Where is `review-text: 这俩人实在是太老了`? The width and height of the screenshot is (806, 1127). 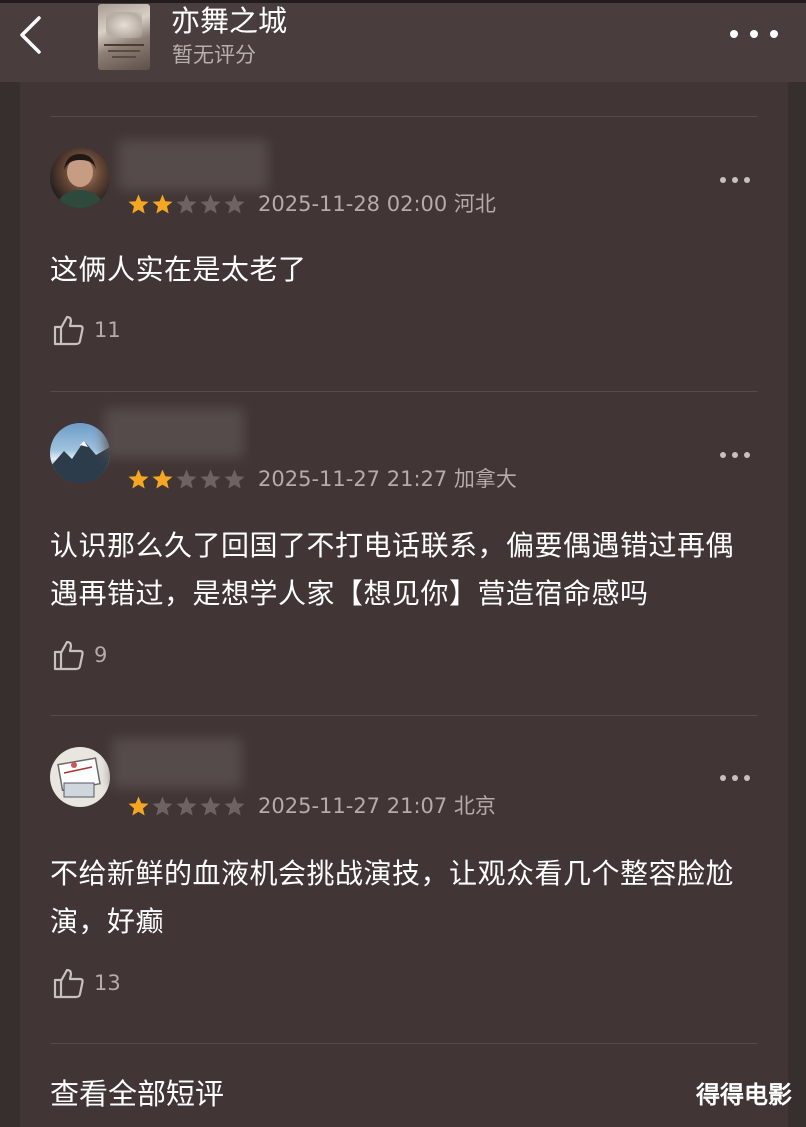
review-text: 这俩人实在是太老了 is located at coordinates (178, 269).